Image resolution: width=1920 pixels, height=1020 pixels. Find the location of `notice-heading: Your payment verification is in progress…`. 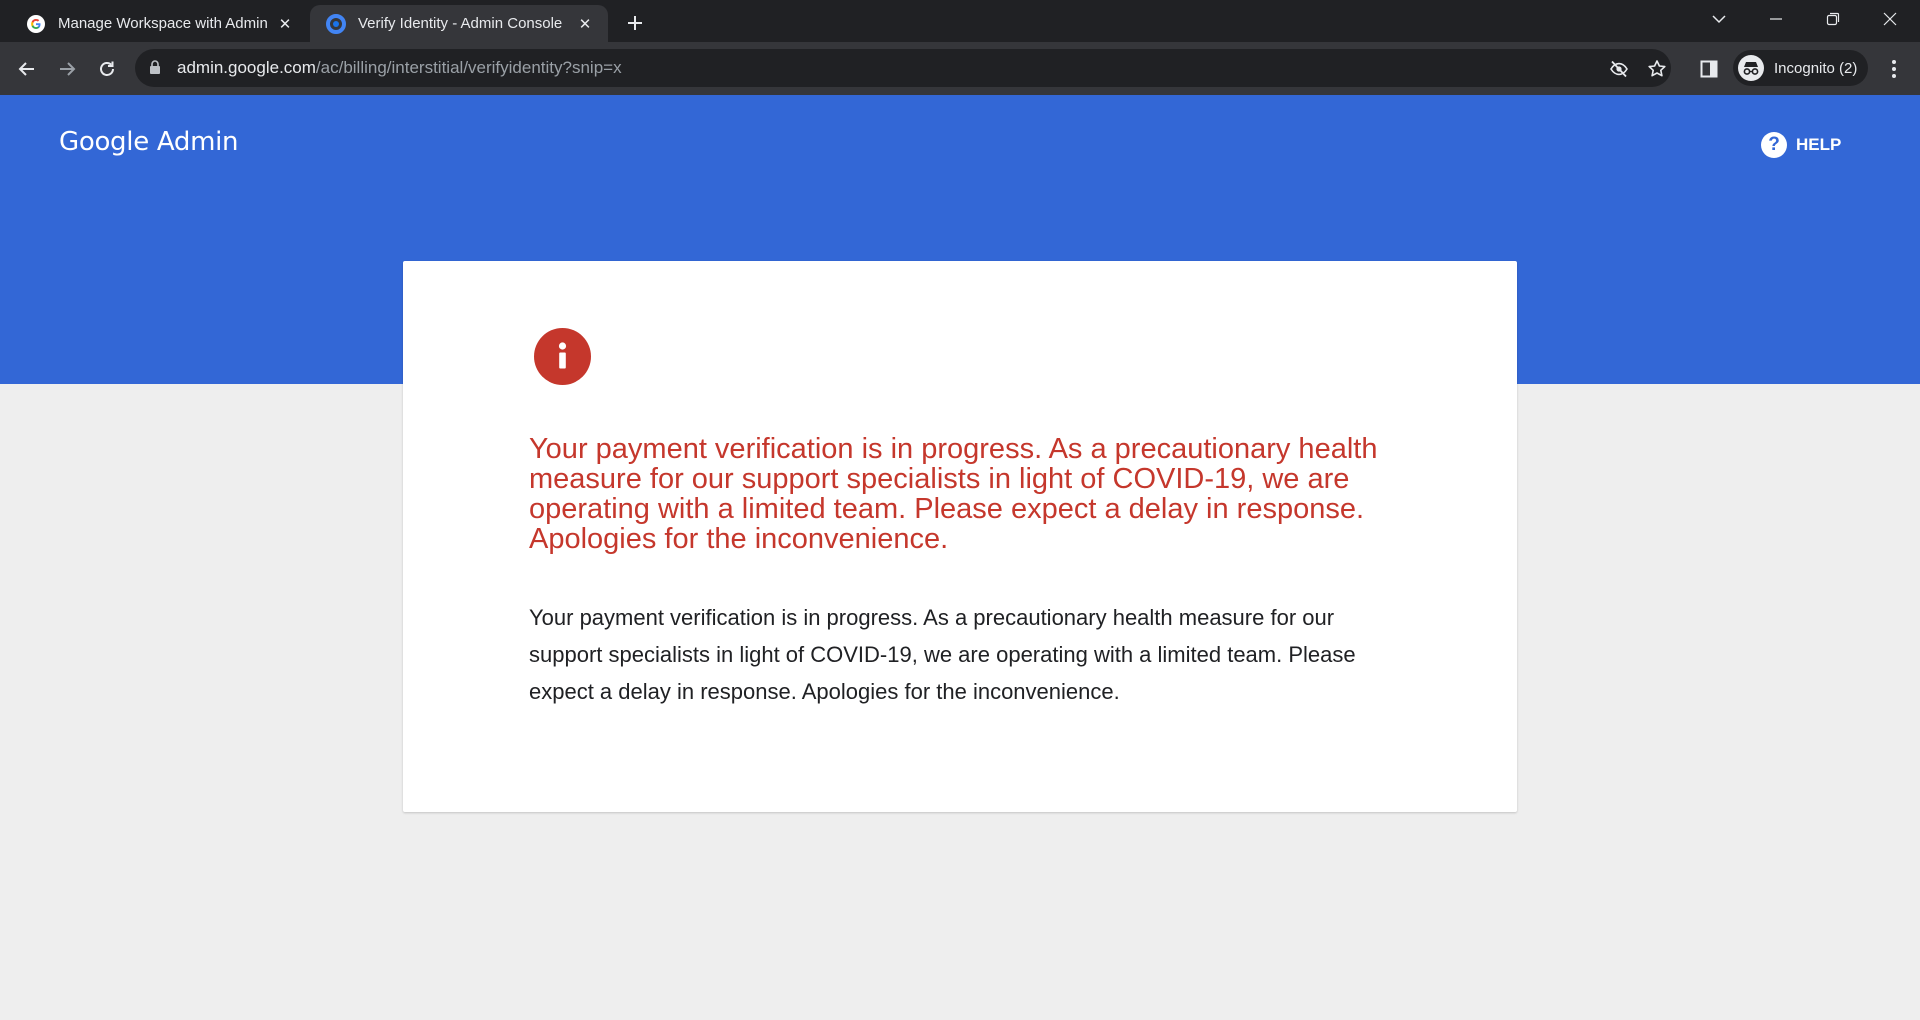

notice-heading: Your payment verification is in progress… is located at coordinates (953, 494).